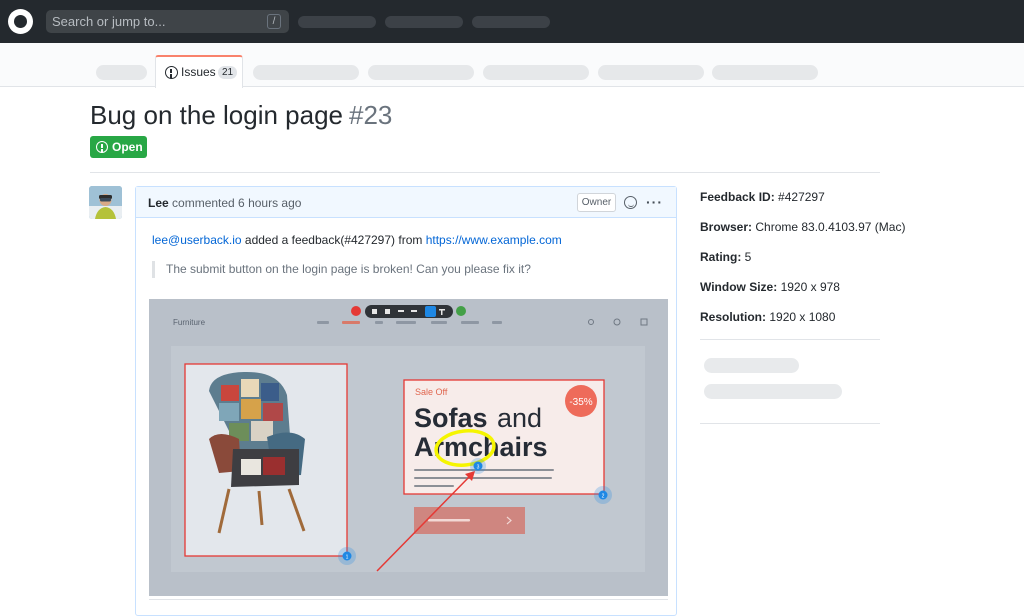 Image resolution: width=1024 pixels, height=616 pixels. Describe the element at coordinates (333, 240) in the screenshot. I see `comment-action-text: added a feedback(#427297) from` at that location.